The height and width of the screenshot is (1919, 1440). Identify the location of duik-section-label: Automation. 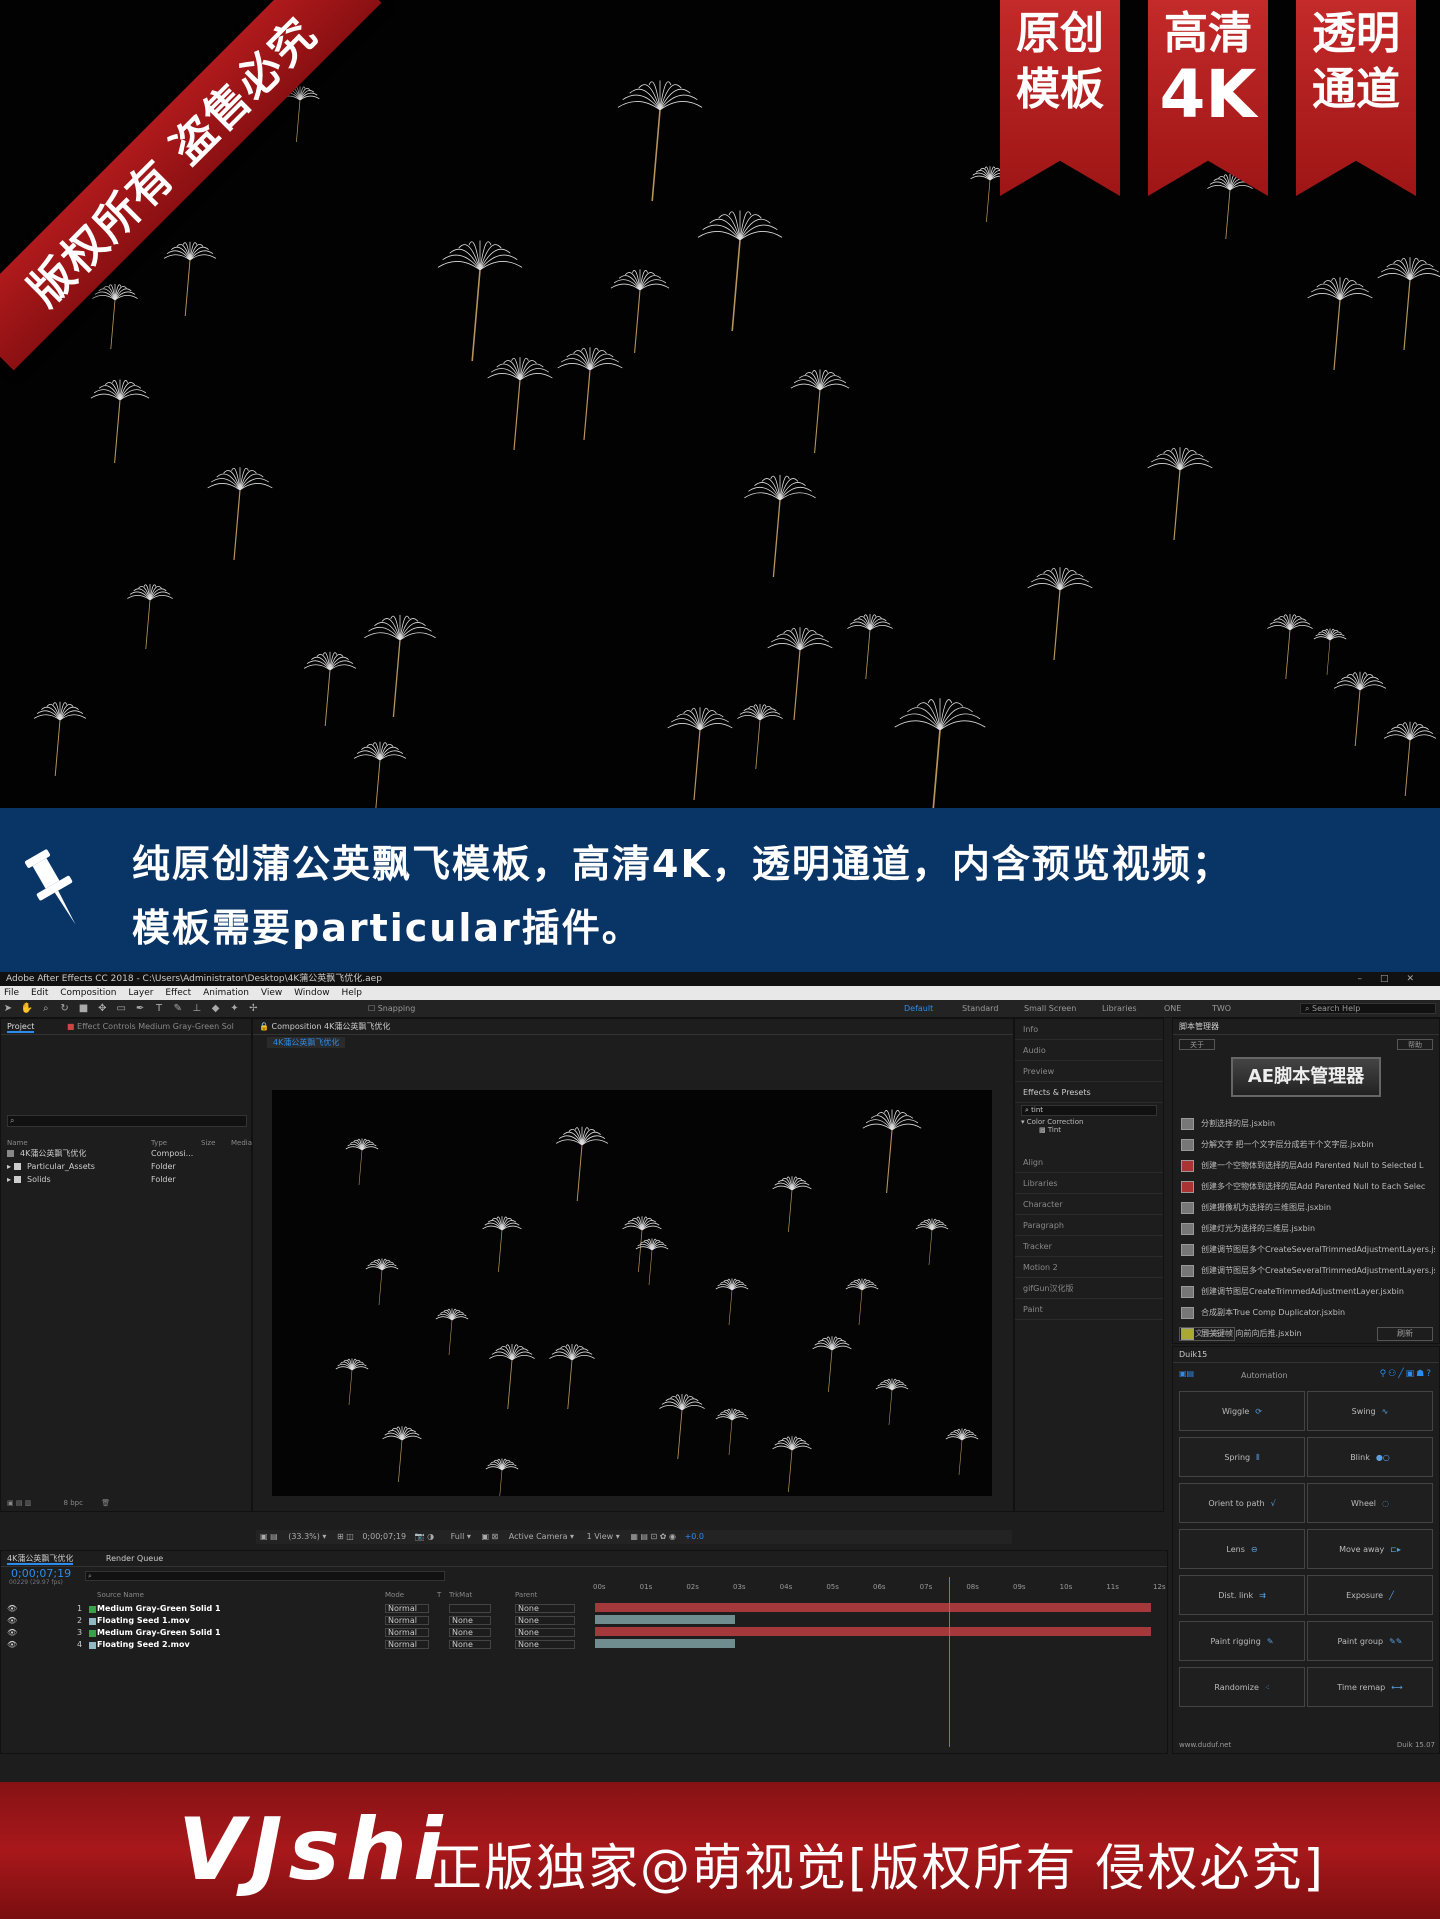
(1264, 1375).